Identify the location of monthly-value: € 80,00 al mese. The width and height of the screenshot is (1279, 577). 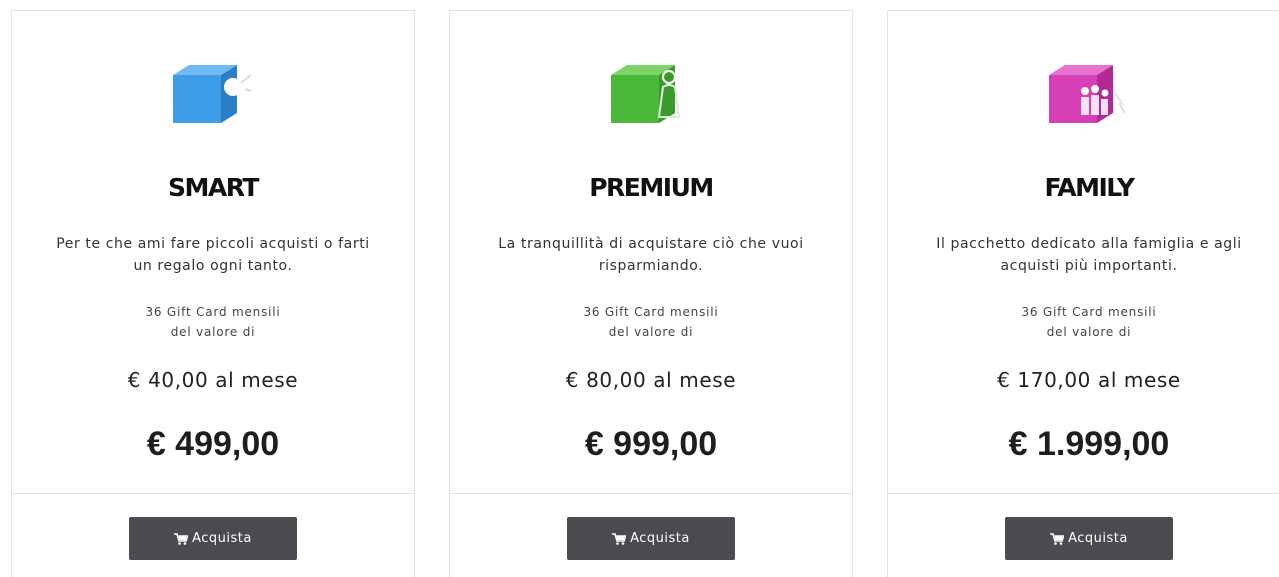
(651, 380).